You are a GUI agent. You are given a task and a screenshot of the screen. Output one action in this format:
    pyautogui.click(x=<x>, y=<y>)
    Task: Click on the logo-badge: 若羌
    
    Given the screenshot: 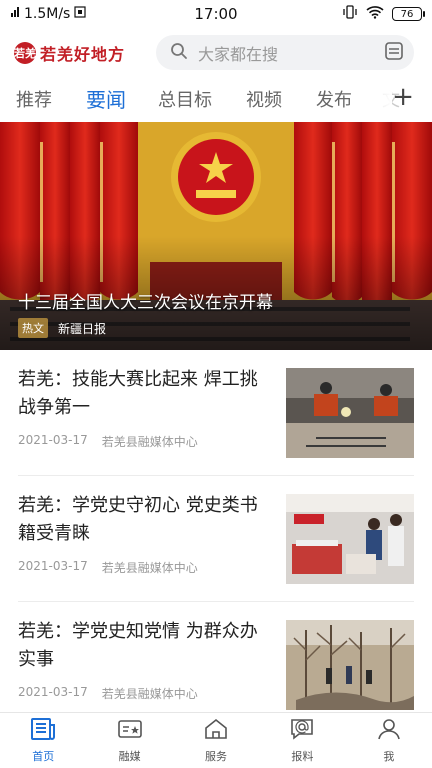 What is the action you would take?
    pyautogui.click(x=25, y=53)
    